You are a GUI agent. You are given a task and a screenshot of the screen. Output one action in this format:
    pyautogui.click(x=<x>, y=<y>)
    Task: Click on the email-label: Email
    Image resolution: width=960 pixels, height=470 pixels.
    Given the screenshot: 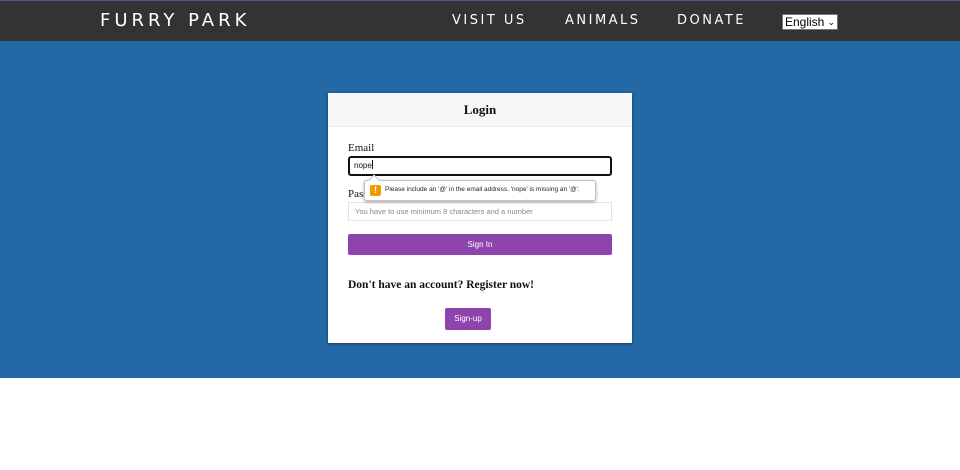 What is the action you would take?
    pyautogui.click(x=361, y=148)
    